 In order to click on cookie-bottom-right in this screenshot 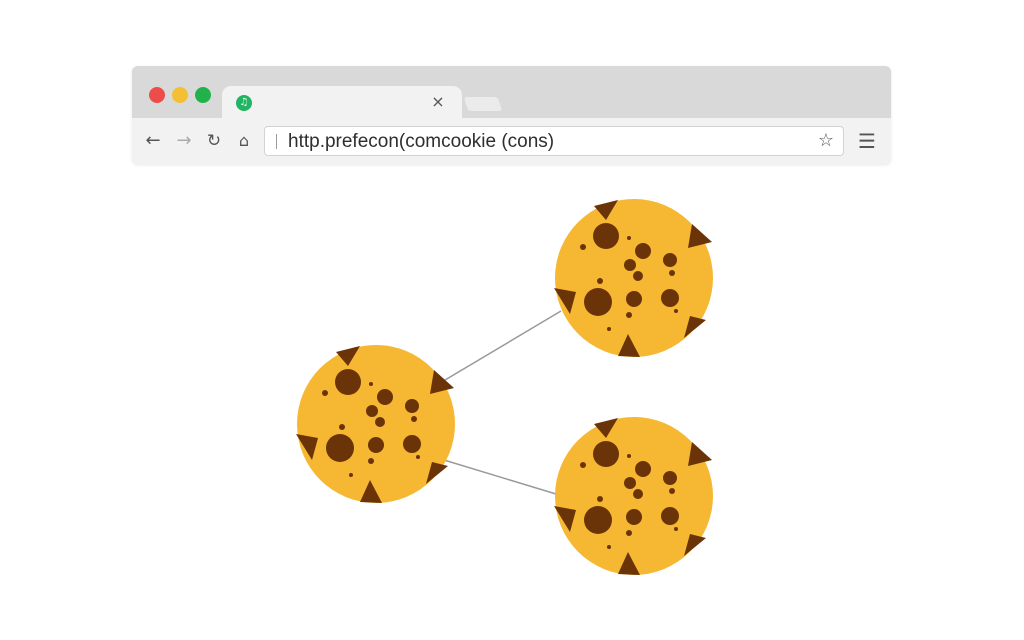, I will do `click(633, 496)`.